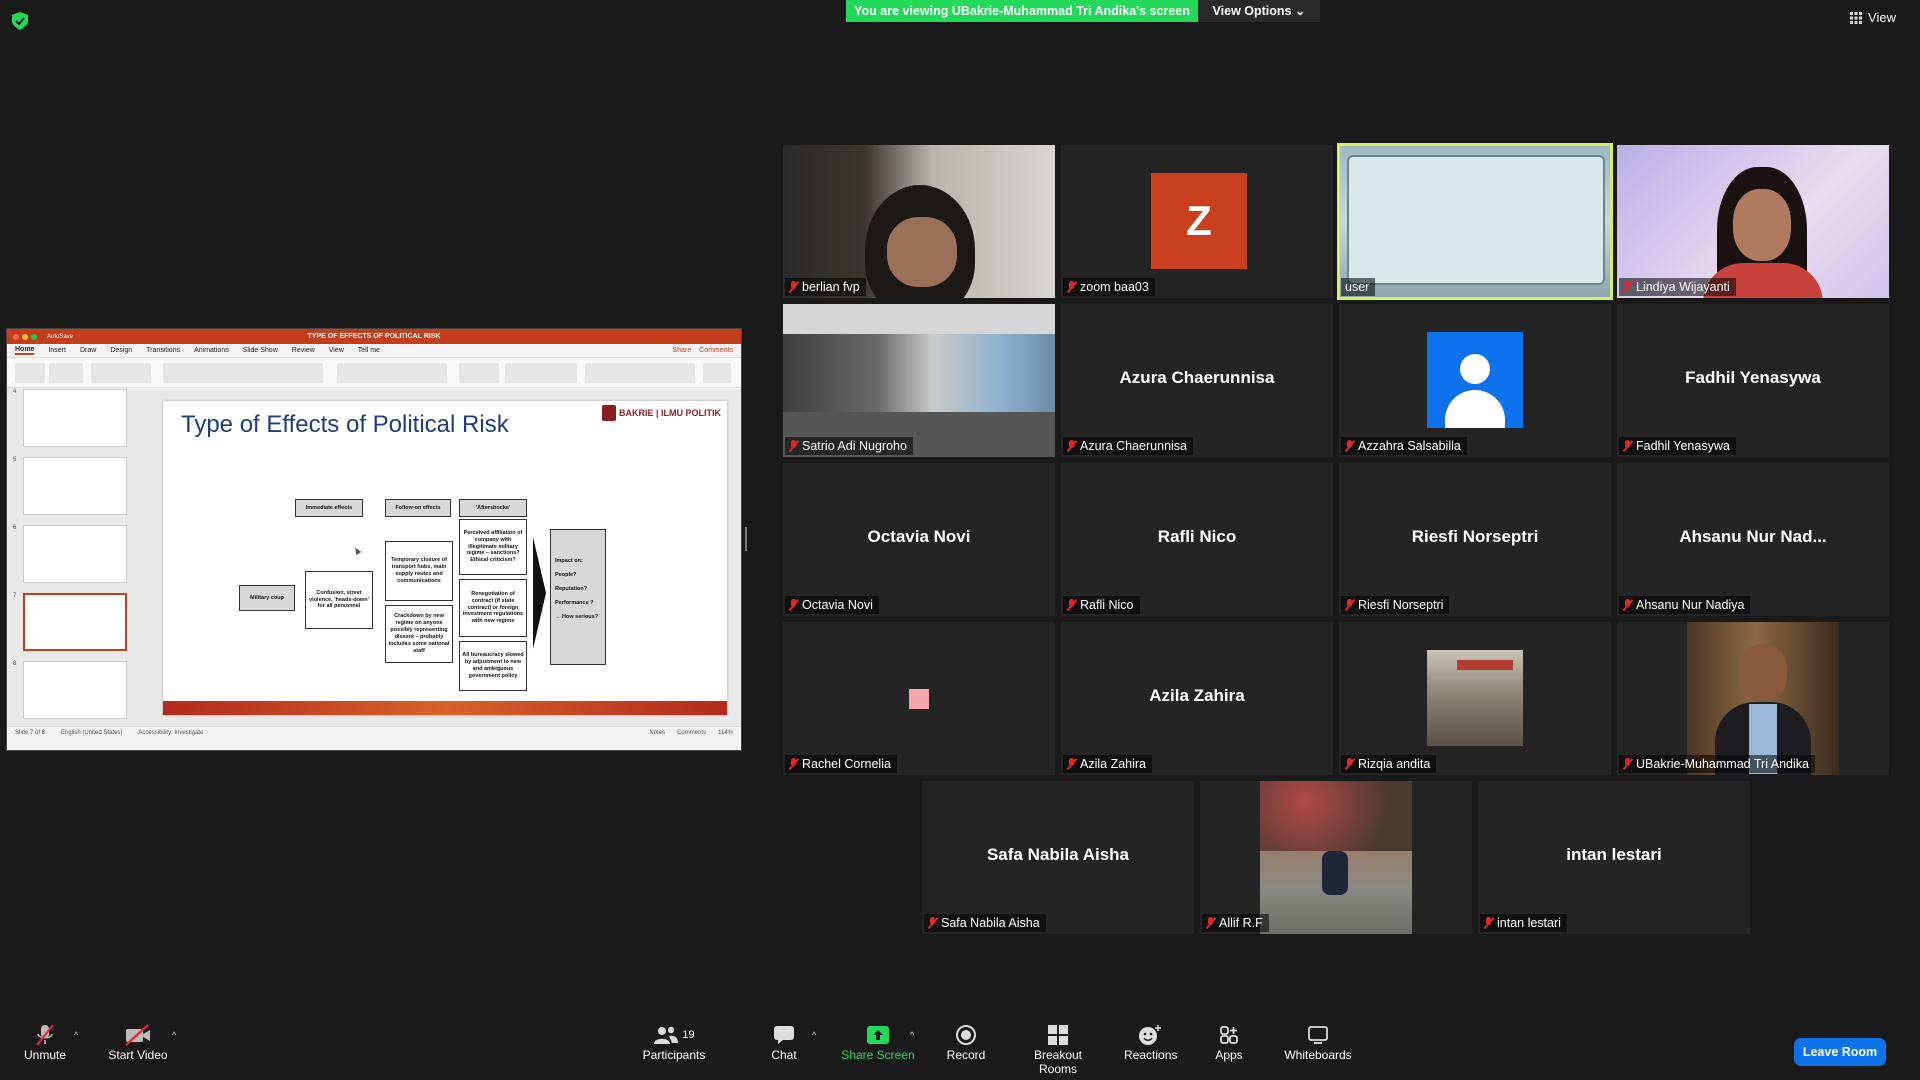 This screenshot has width=1920, height=1080. Describe the element at coordinates (1763, 698) in the screenshot. I see `profile-picture` at that location.